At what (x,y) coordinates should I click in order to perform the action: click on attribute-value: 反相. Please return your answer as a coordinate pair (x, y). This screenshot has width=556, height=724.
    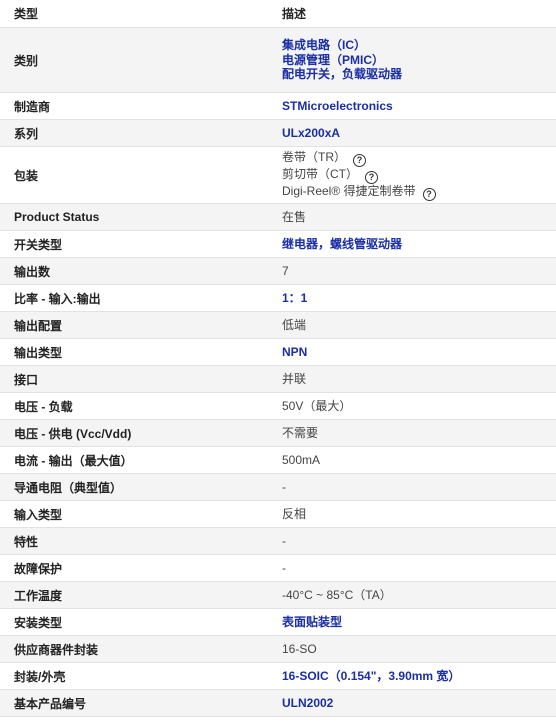
    Looking at the image, I should click on (411, 514).